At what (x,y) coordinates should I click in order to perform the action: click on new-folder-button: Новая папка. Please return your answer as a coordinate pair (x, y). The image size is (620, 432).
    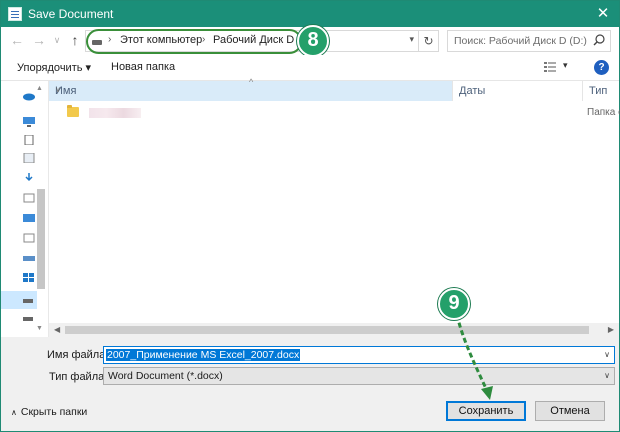
    Looking at the image, I should click on (143, 67).